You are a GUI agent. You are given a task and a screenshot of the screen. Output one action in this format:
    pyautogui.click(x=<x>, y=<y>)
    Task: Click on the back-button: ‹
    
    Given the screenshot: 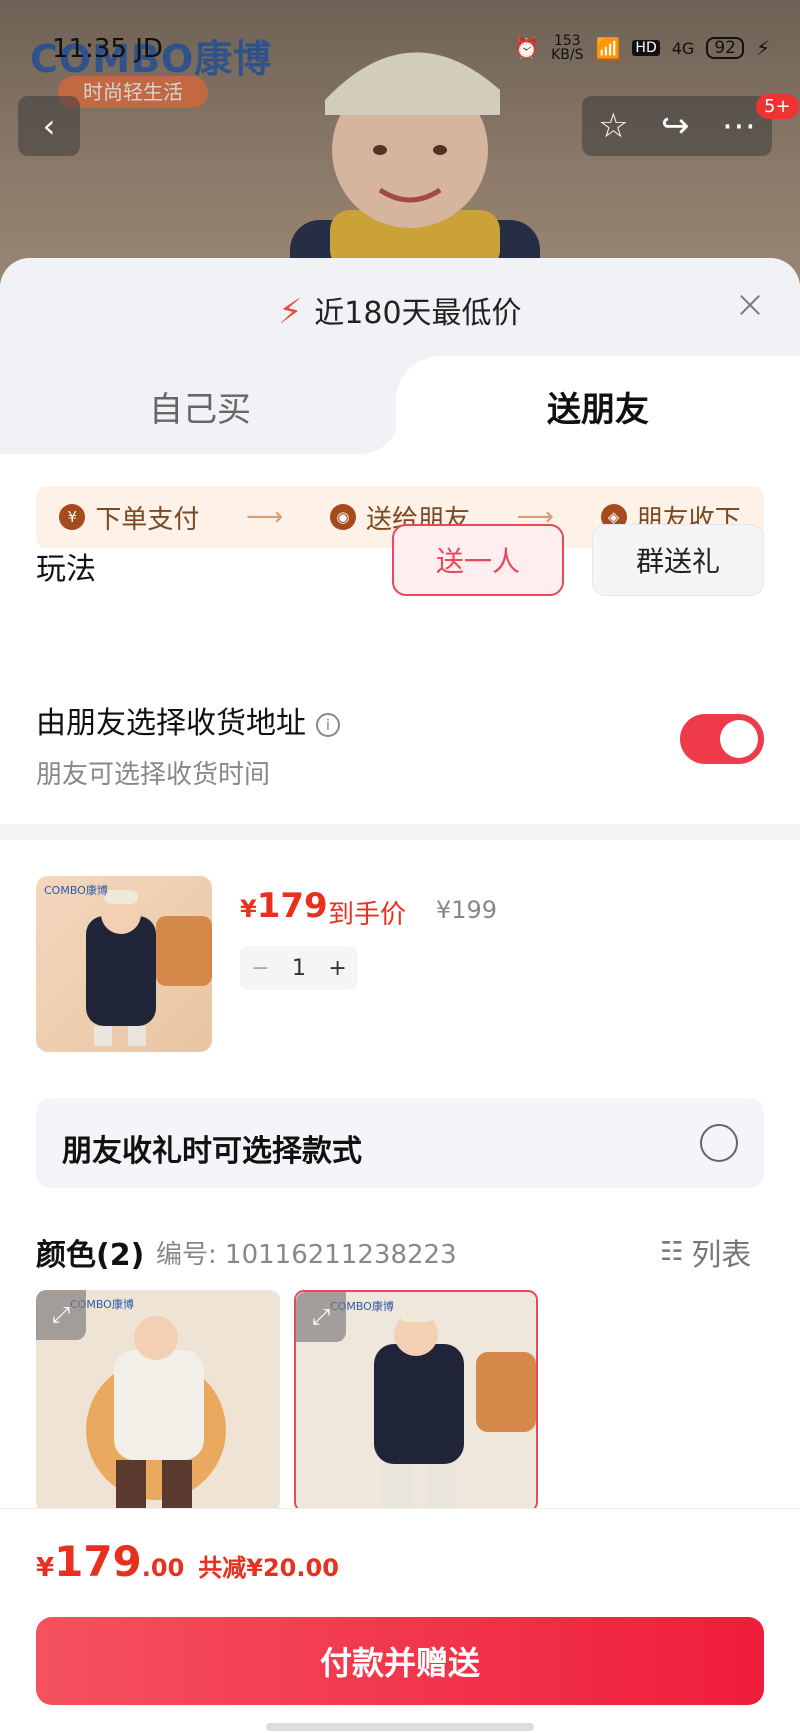 What is the action you would take?
    pyautogui.click(x=49, y=126)
    